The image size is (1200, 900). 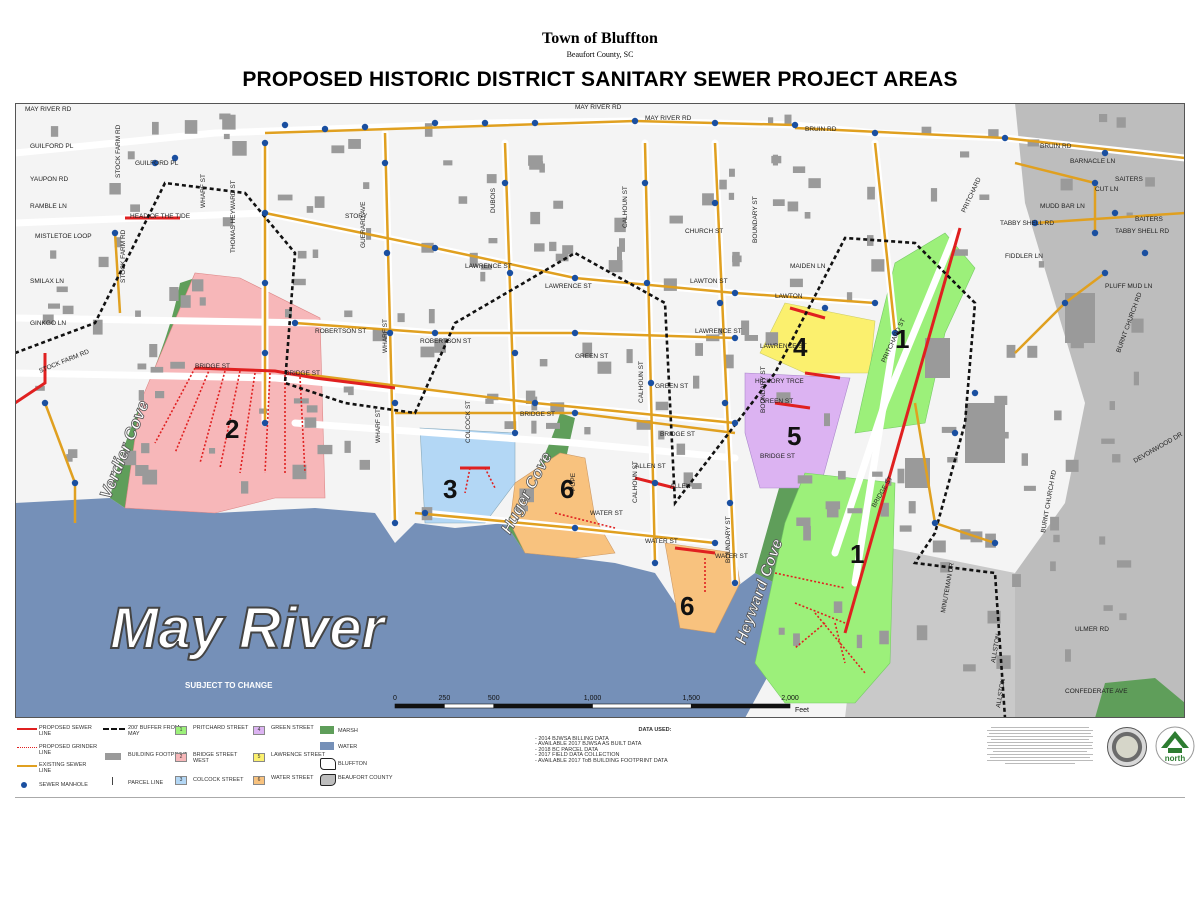 I want to click on street-label: GREEN ST, so click(x=776, y=401).